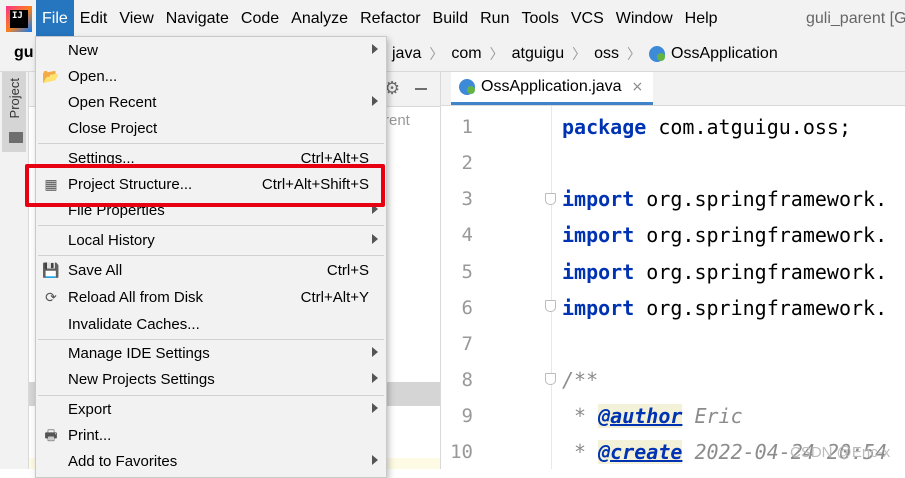  I want to click on folder-icon, so click(16, 137).